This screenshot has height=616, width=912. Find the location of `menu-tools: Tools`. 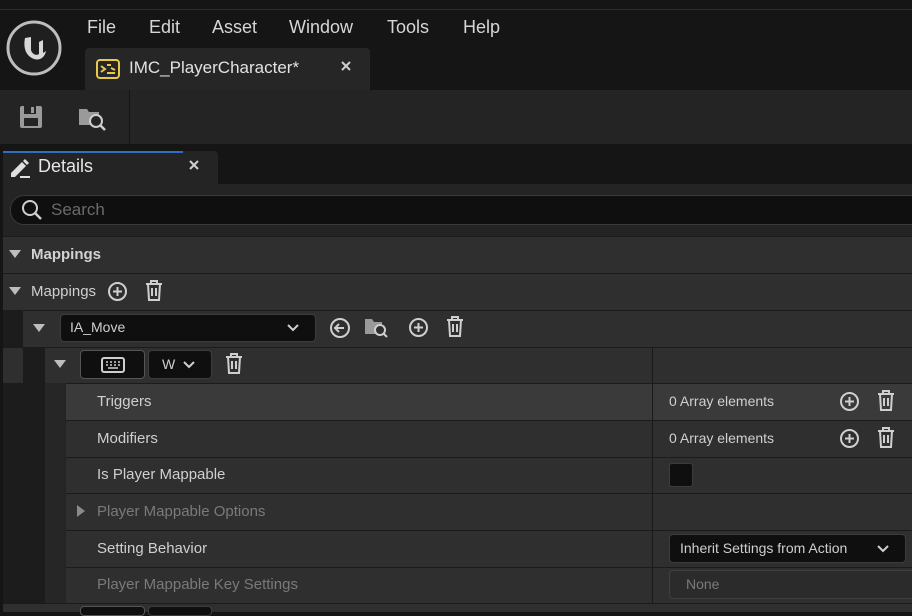

menu-tools: Tools is located at coordinates (408, 27).